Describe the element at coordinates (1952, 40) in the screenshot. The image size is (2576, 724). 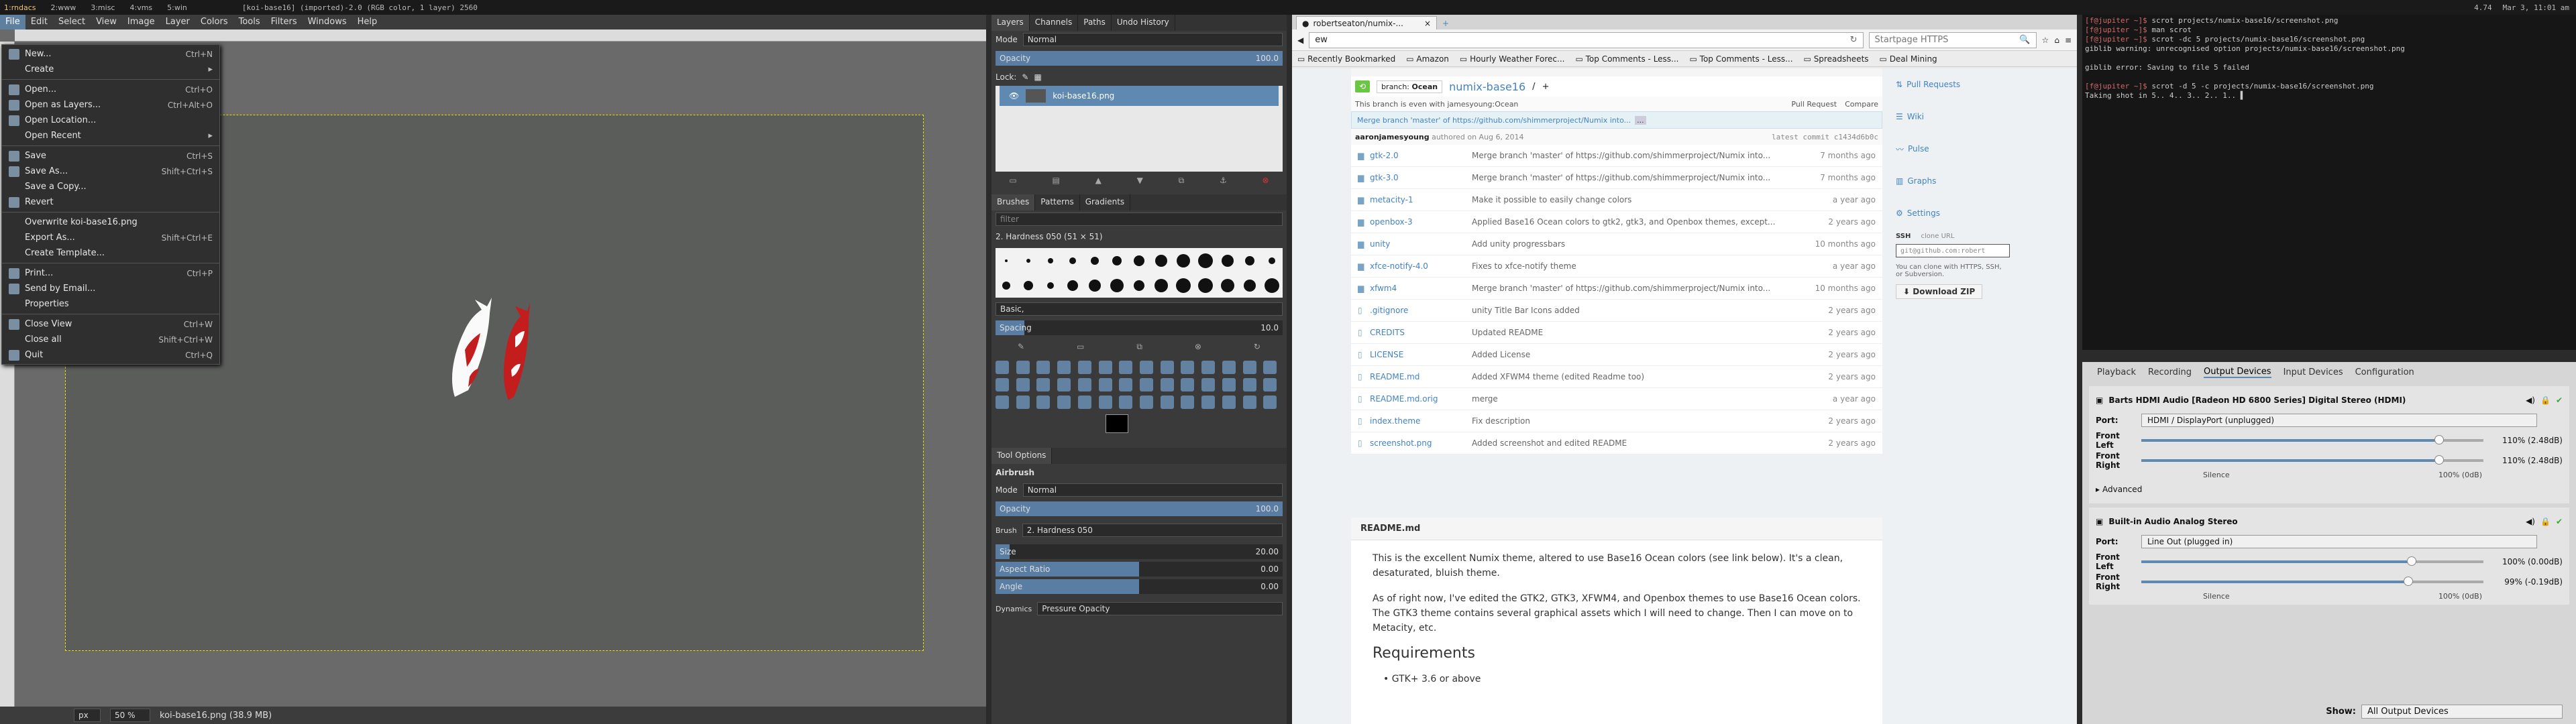
I see `search-bar: Startpage HTTPS 🔍` at that location.